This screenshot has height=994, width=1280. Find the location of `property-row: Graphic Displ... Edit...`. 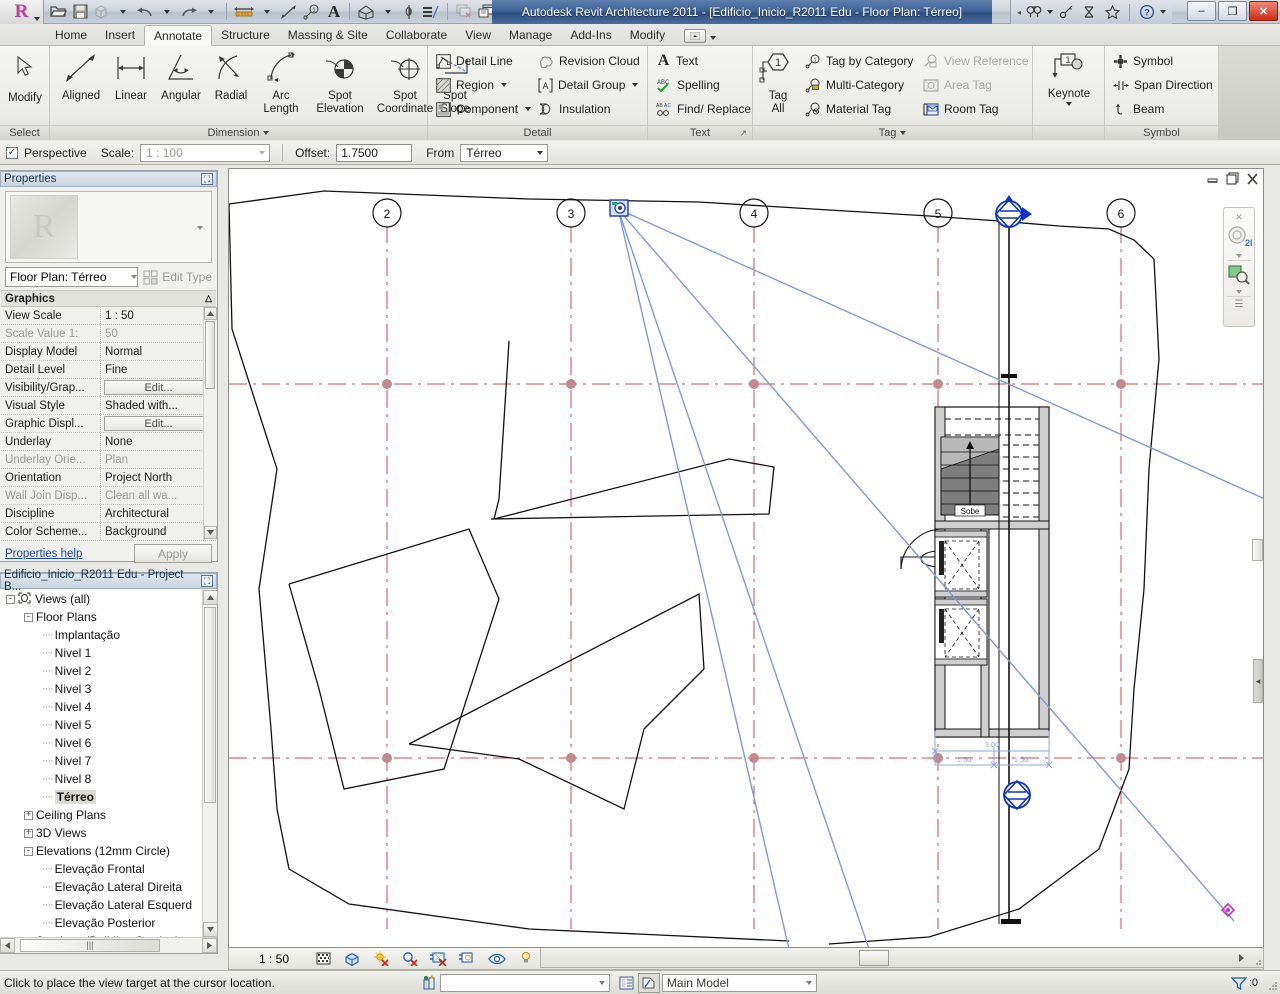

property-row: Graphic Displ... Edit... is located at coordinates (108, 424).